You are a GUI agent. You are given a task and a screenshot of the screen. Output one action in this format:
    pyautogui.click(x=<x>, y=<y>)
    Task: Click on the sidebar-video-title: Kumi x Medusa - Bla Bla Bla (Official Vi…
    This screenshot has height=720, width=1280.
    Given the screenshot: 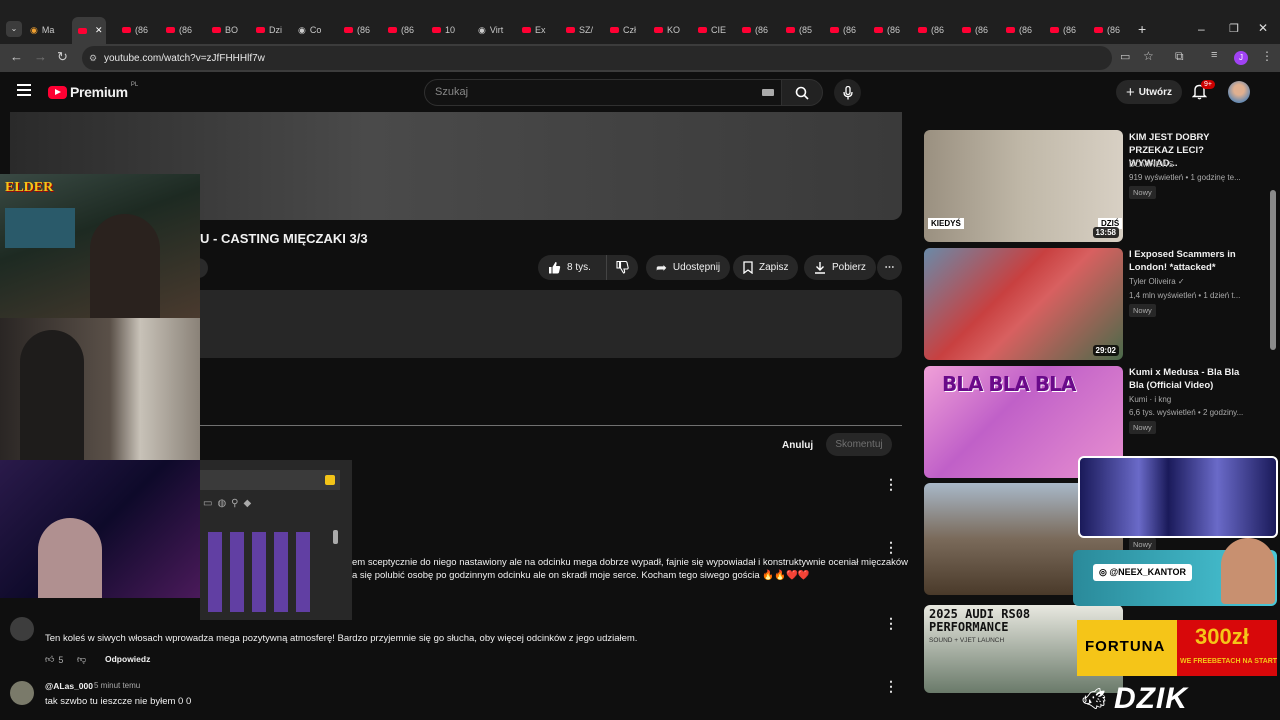 What is the action you would take?
    pyautogui.click(x=1187, y=379)
    